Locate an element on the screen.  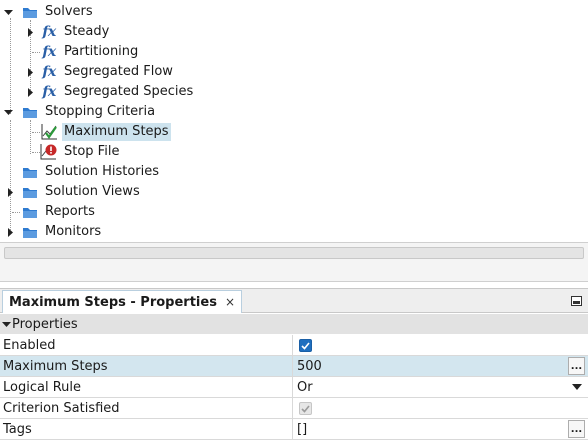
tree-item-reports: Reports is located at coordinates (294, 212).